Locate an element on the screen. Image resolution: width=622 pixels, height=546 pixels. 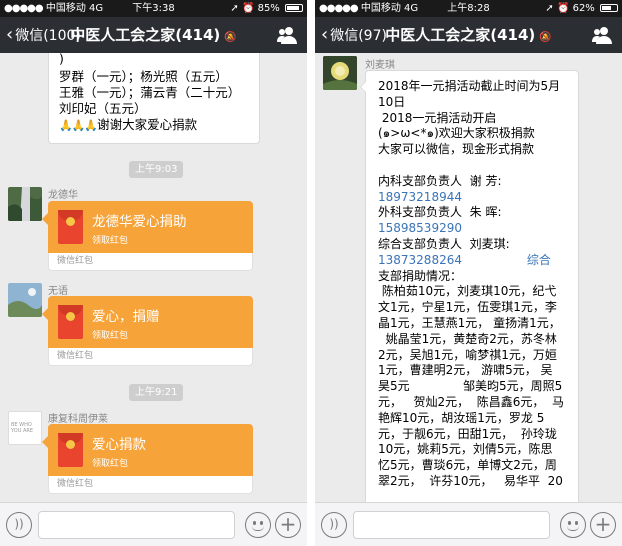
sender-name: 无语 is located at coordinates (58, 291).